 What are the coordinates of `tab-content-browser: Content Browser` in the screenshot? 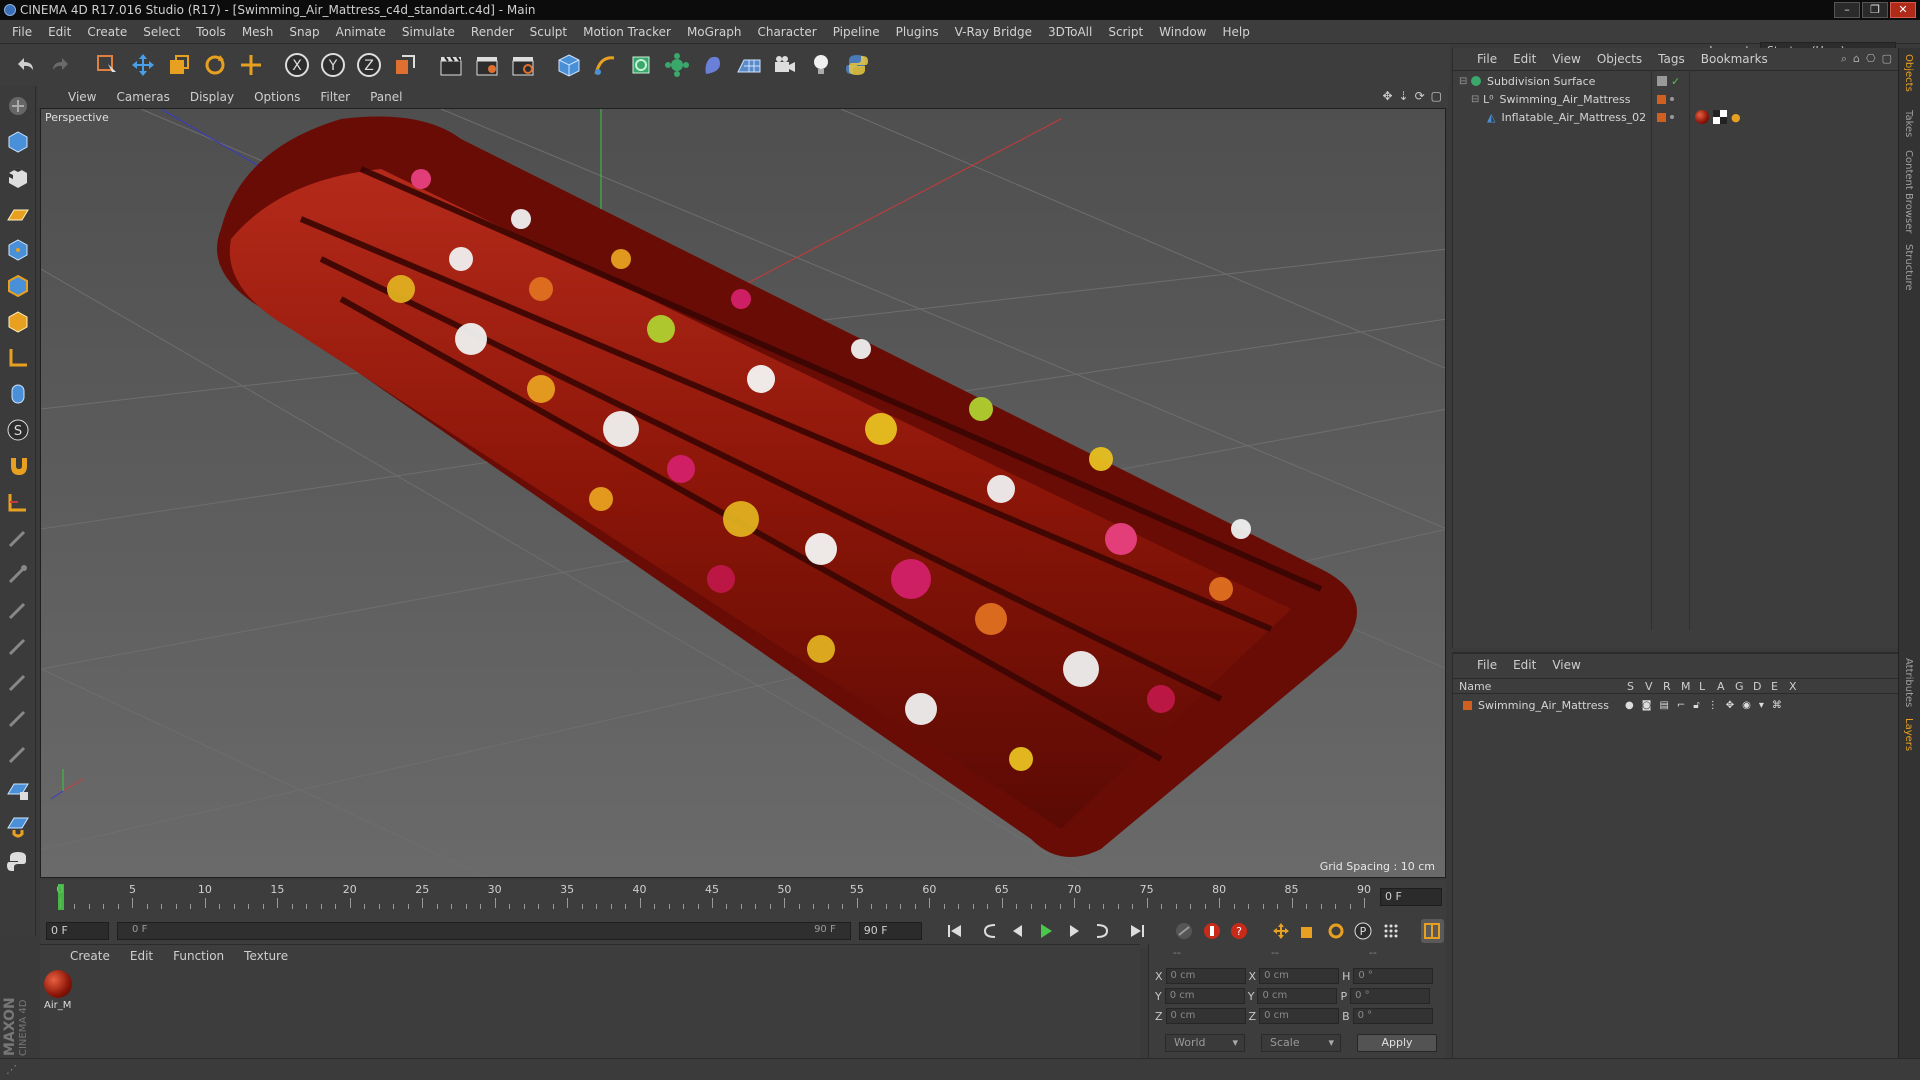 It's located at (1908, 191).